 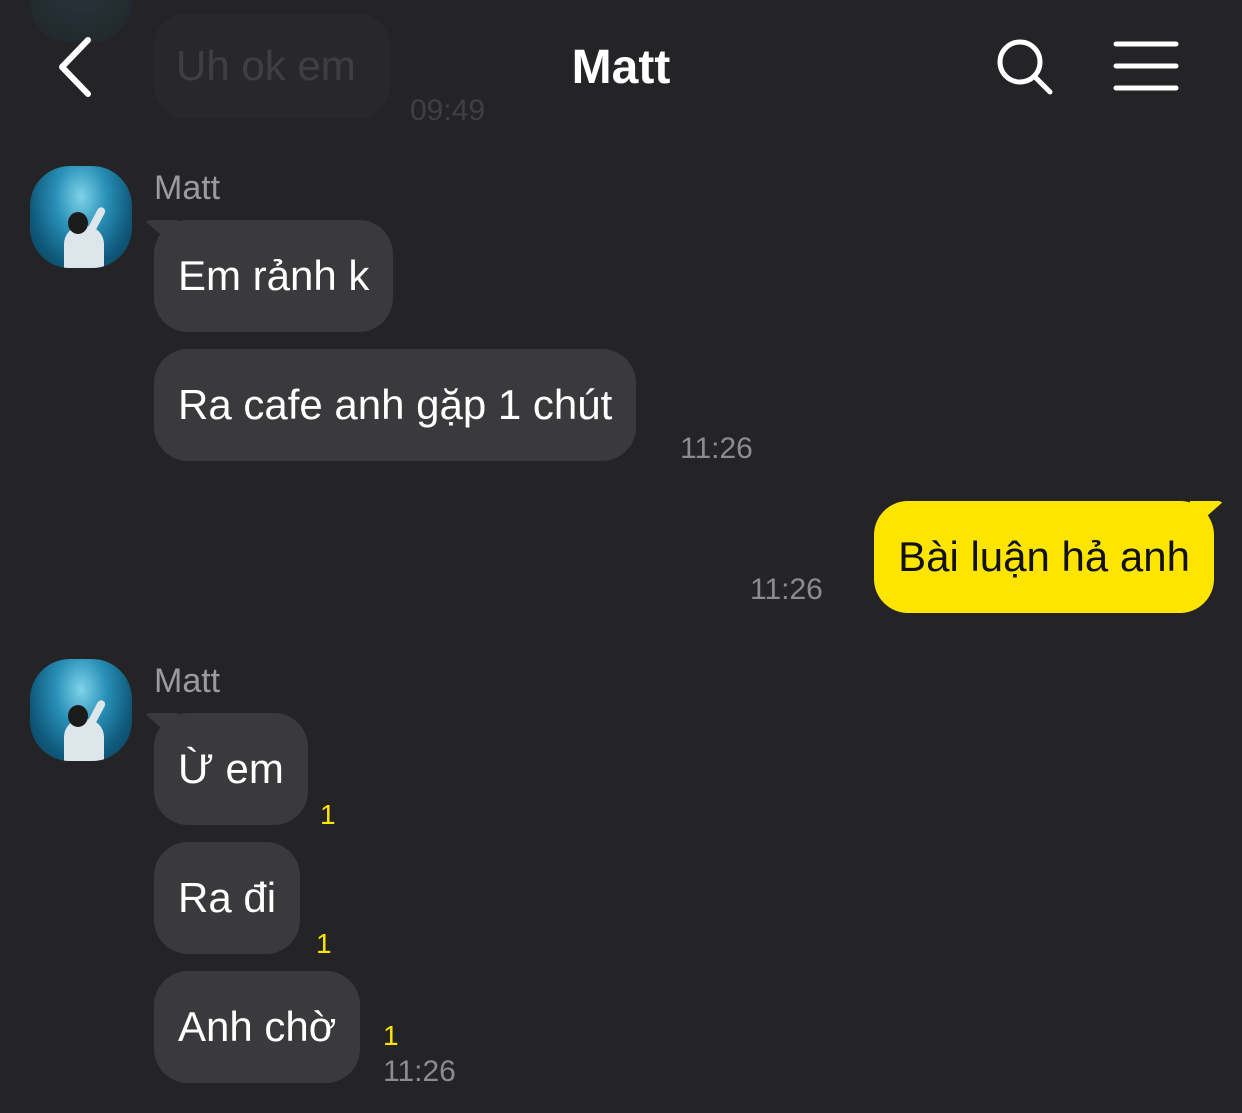 I want to click on search-button, so click(x=1025, y=67).